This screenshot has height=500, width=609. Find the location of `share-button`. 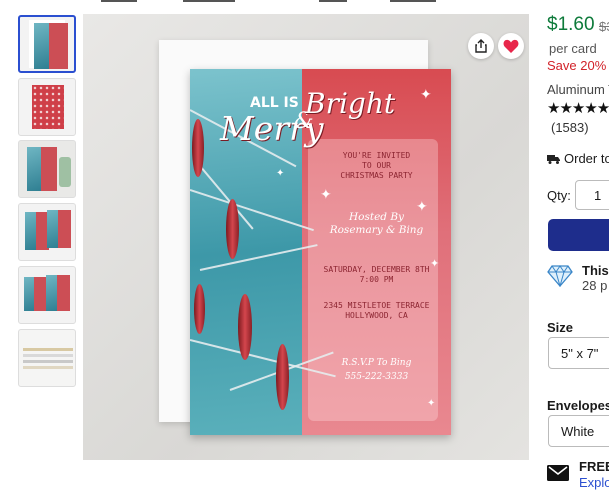

share-button is located at coordinates (481, 46).